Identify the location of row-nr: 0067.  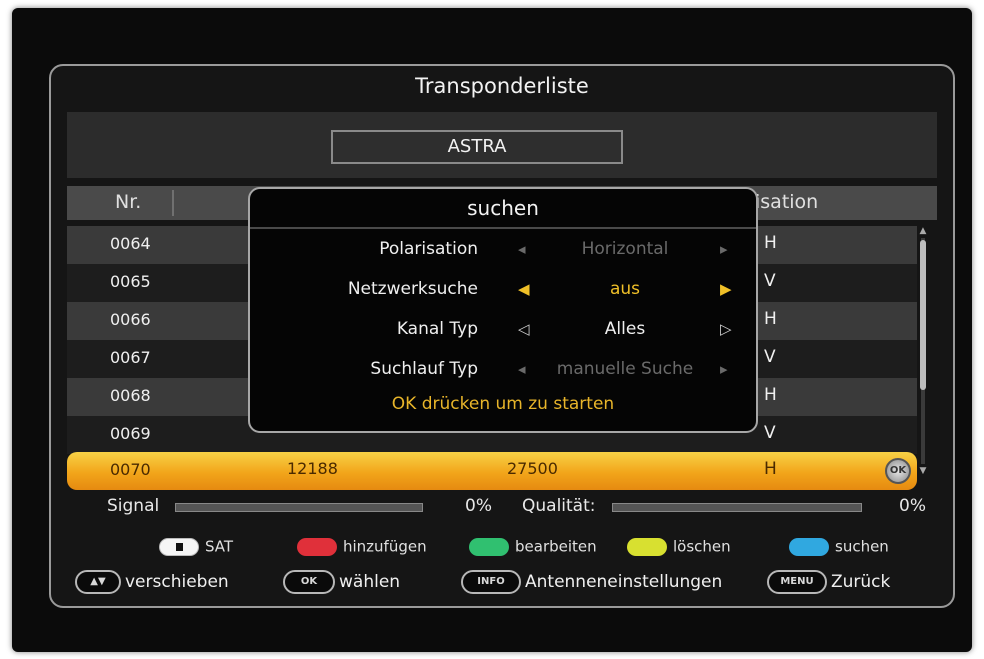
(130, 357).